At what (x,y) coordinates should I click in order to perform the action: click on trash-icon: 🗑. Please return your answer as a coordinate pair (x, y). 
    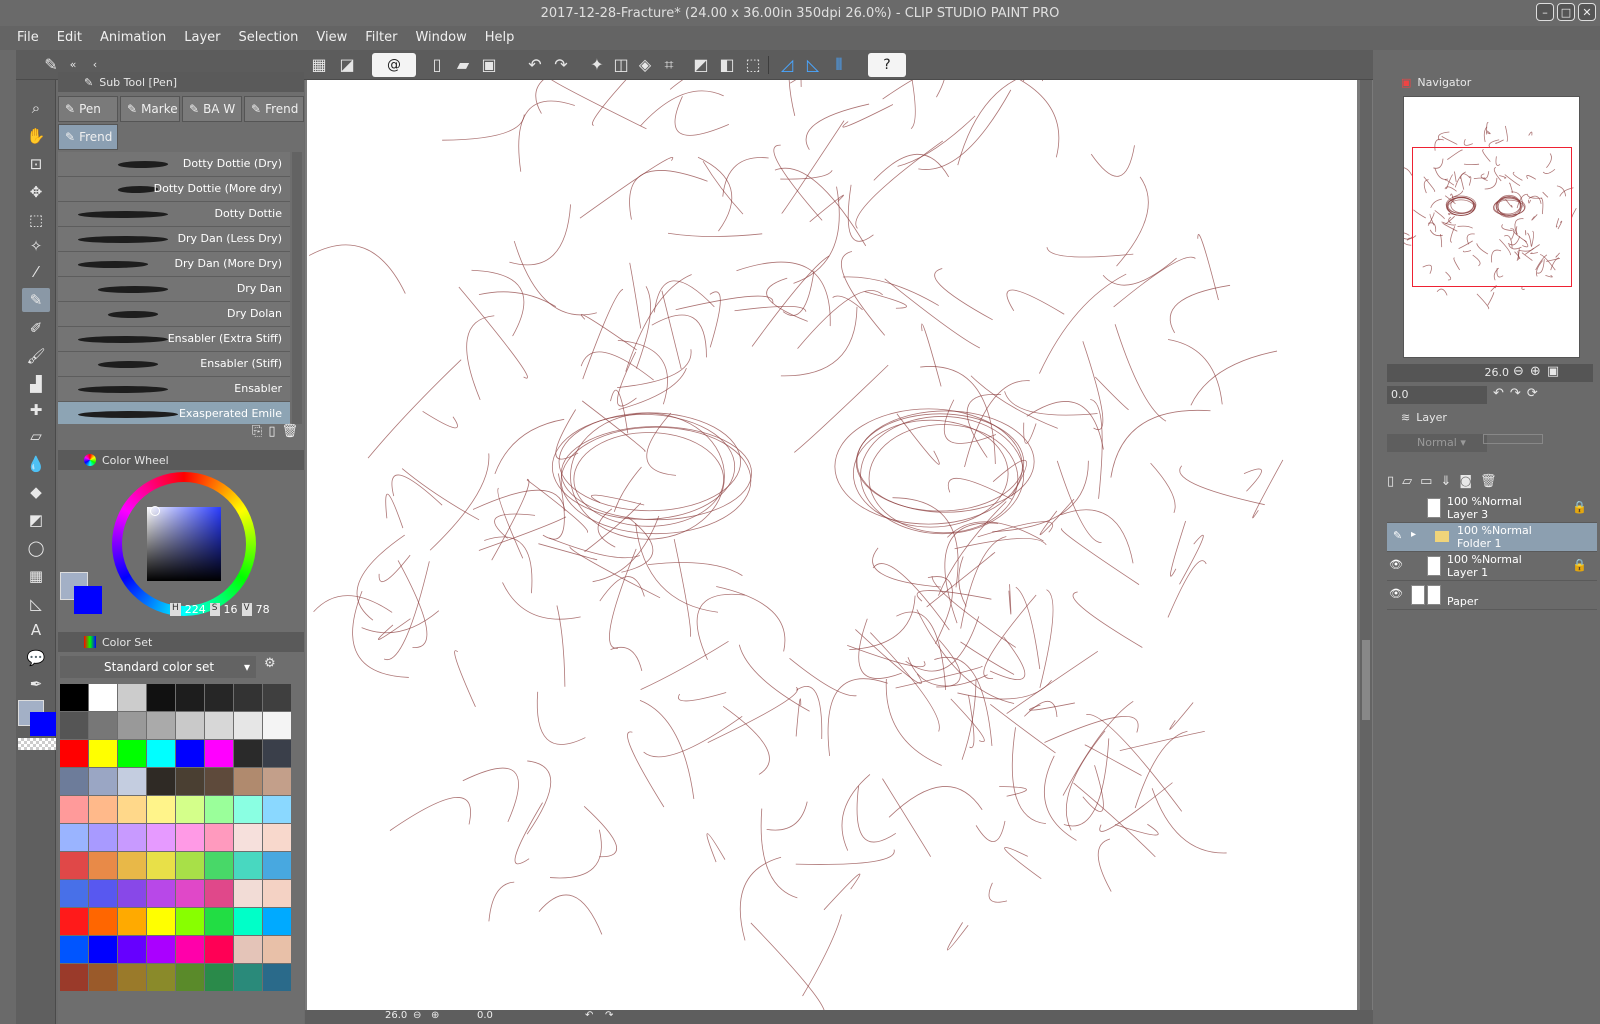
    Looking at the image, I should click on (1488, 481).